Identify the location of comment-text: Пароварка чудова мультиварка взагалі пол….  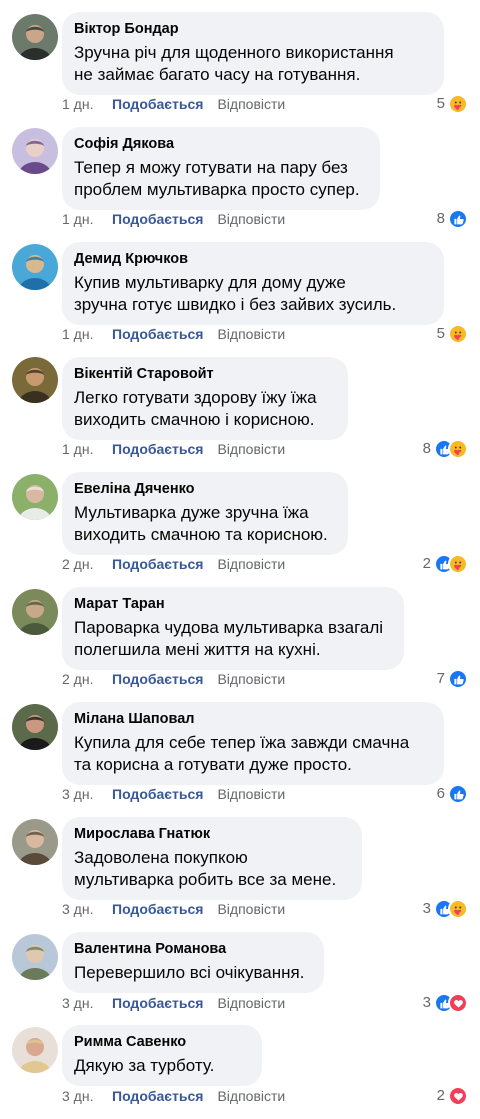
(229, 638).